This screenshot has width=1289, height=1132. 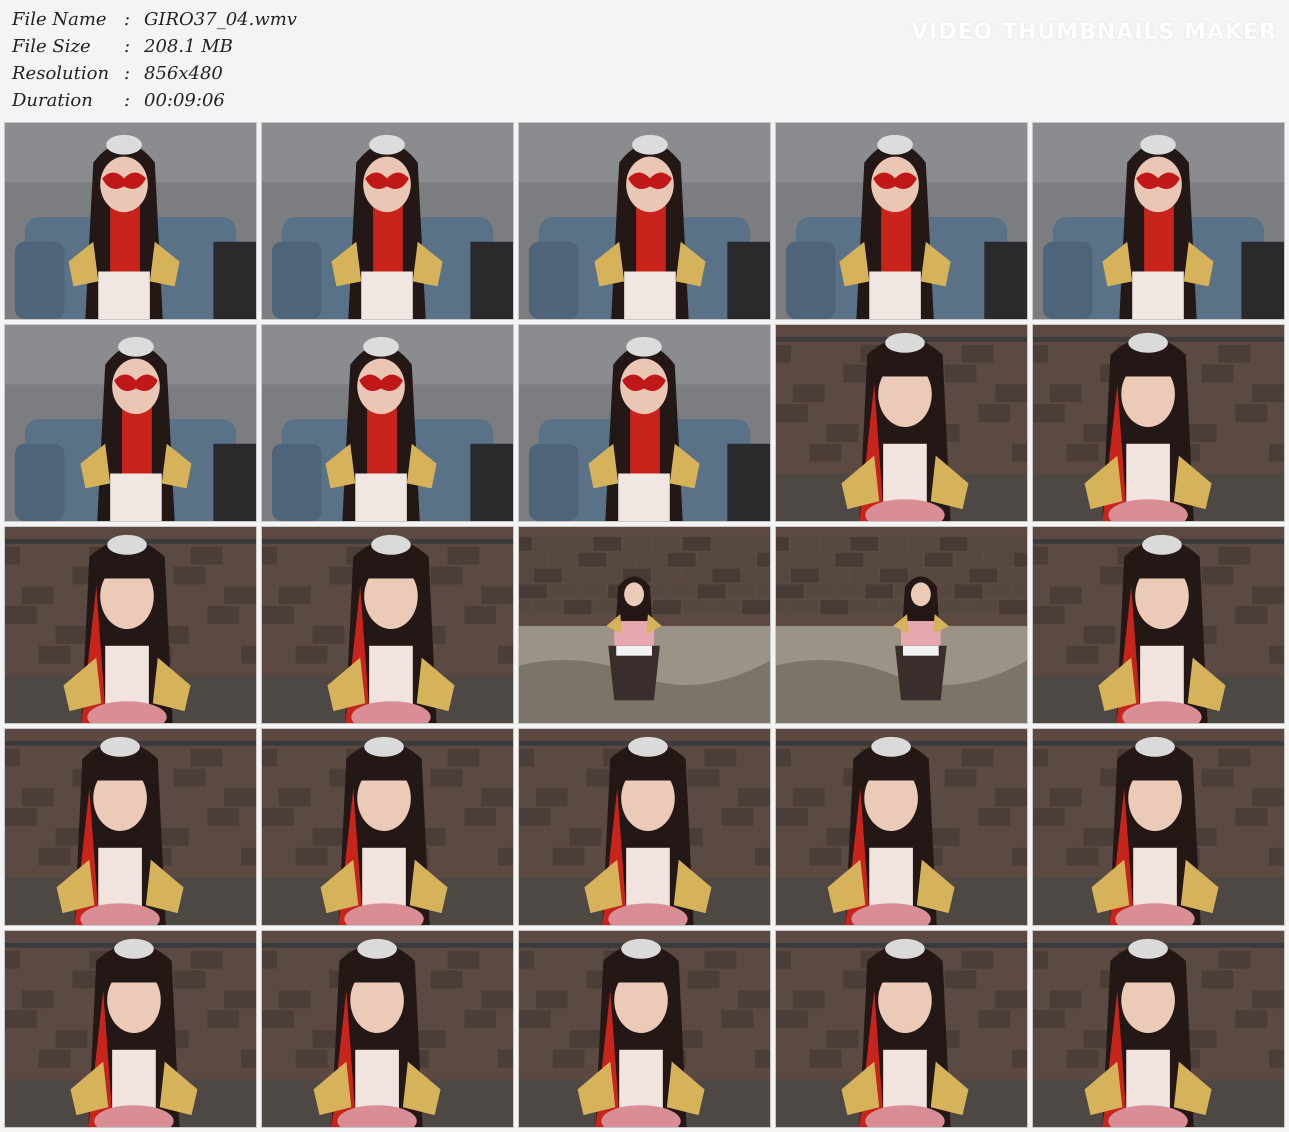 I want to click on watermark-logo: VIDEO THUMBNAILS MAKER, so click(x=1094, y=32).